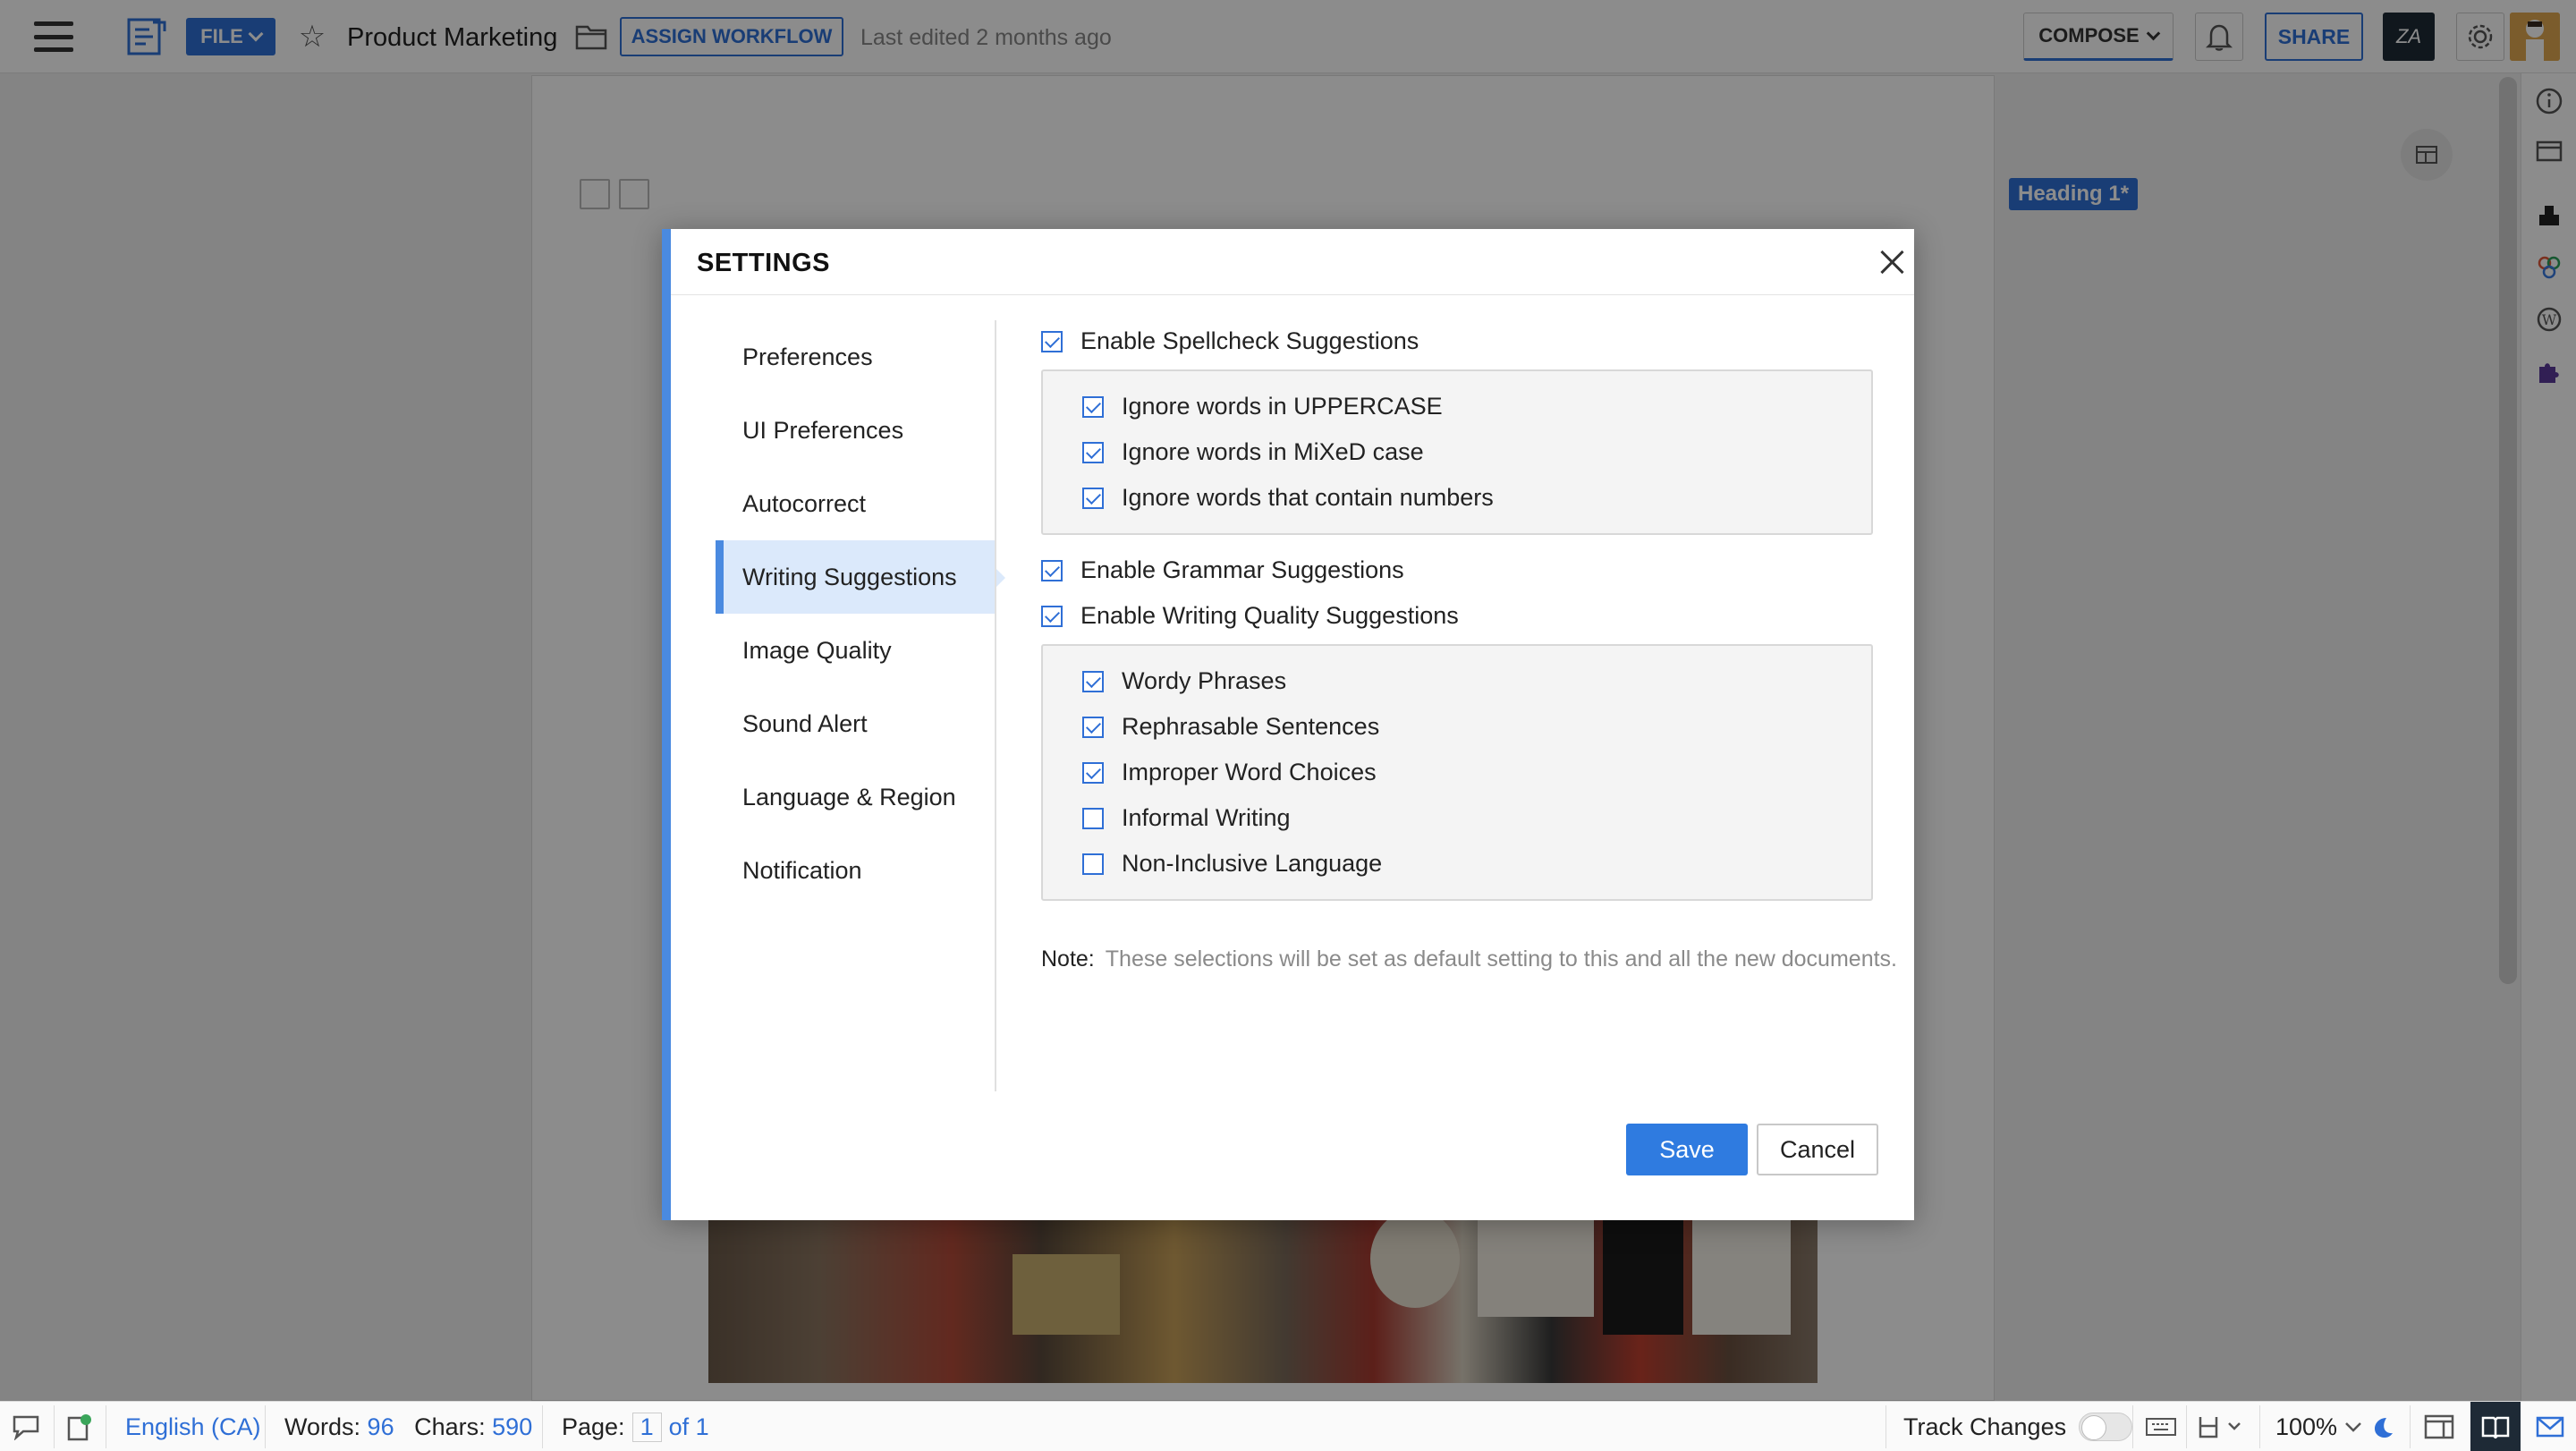 The height and width of the screenshot is (1451, 2576). What do you see at coordinates (2495, 1426) in the screenshot?
I see `book-icon` at bounding box center [2495, 1426].